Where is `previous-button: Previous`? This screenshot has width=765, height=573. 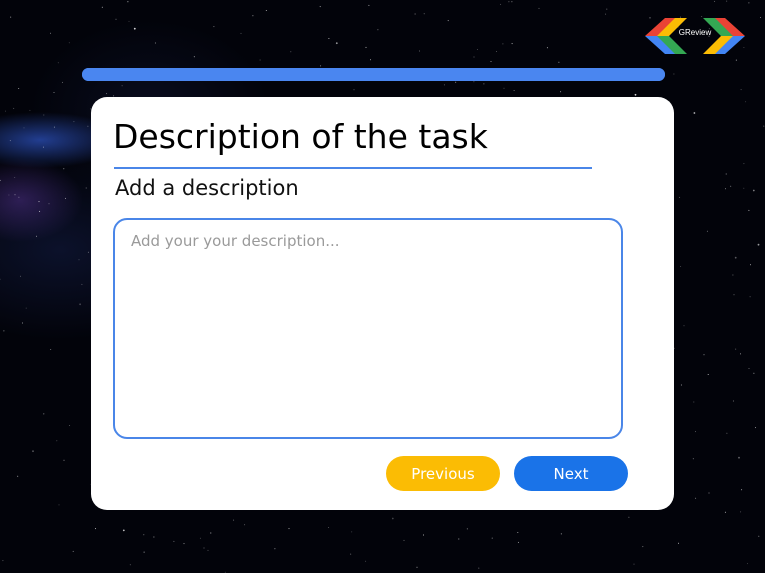
previous-button: Previous is located at coordinates (443, 473).